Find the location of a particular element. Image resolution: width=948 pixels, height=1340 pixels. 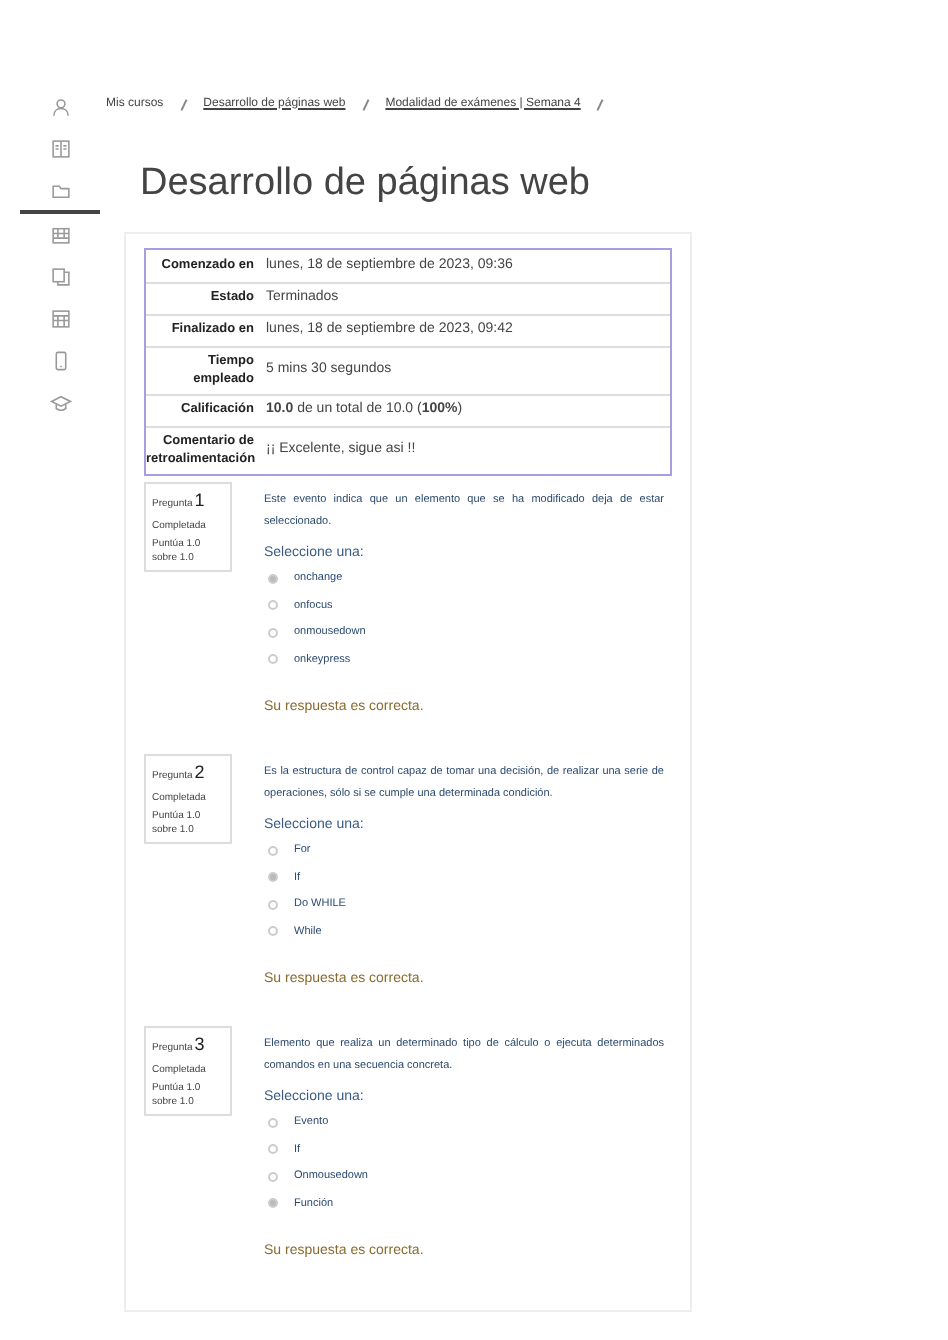

table-icon is located at coordinates (60, 319).